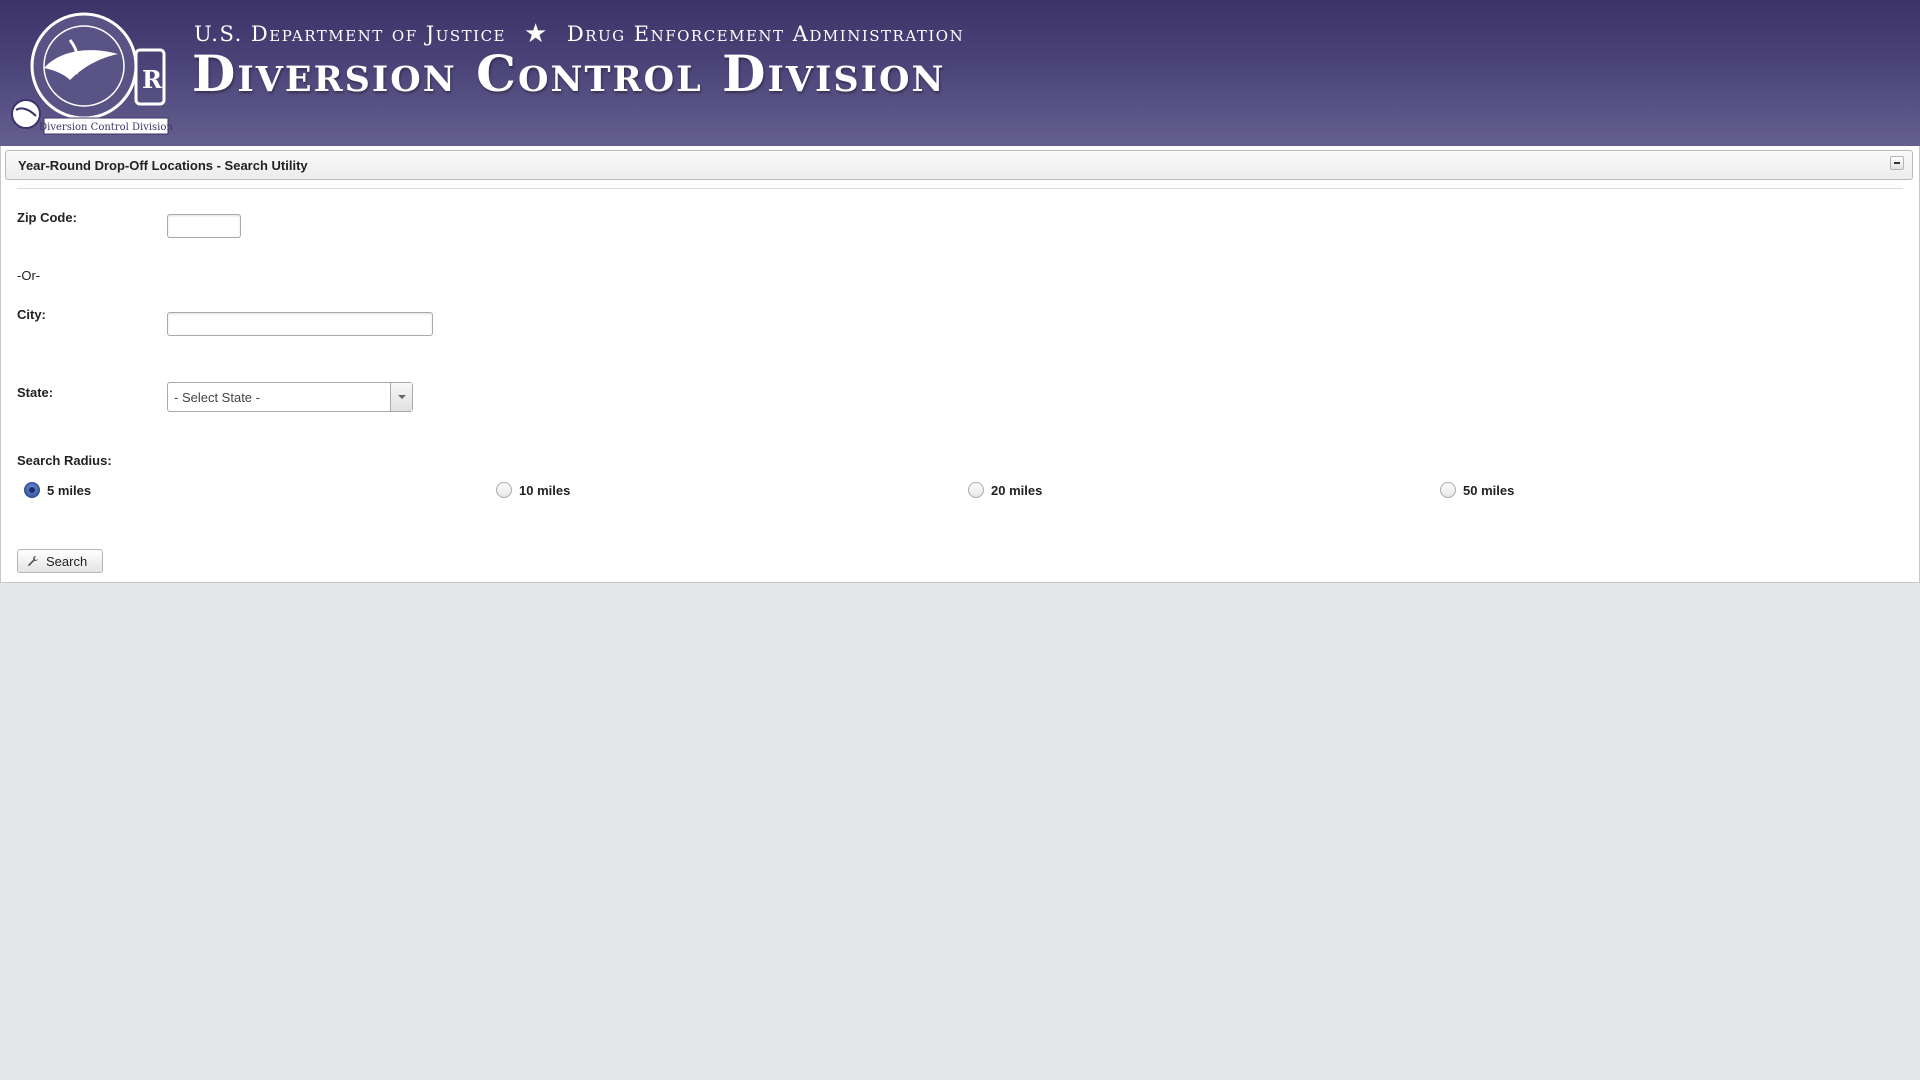 The width and height of the screenshot is (1920, 1080). I want to click on radius-option-10: 10 miles, so click(533, 490).